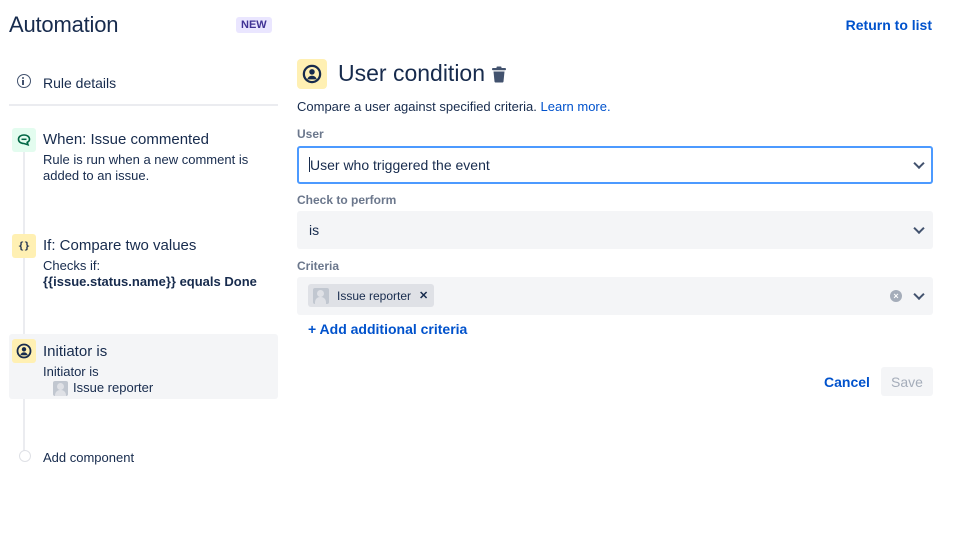  What do you see at coordinates (347, 200) in the screenshot?
I see `check-field-label: Check to perform` at bounding box center [347, 200].